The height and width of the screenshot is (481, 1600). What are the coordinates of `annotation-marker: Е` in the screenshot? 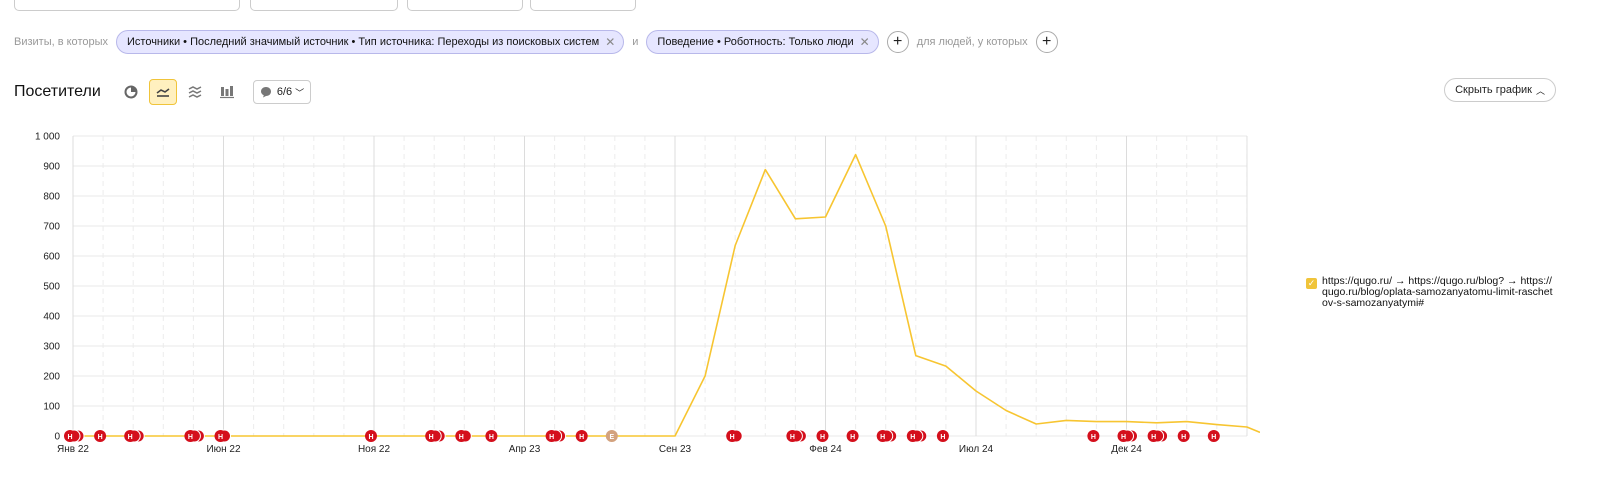 It's located at (611, 436).